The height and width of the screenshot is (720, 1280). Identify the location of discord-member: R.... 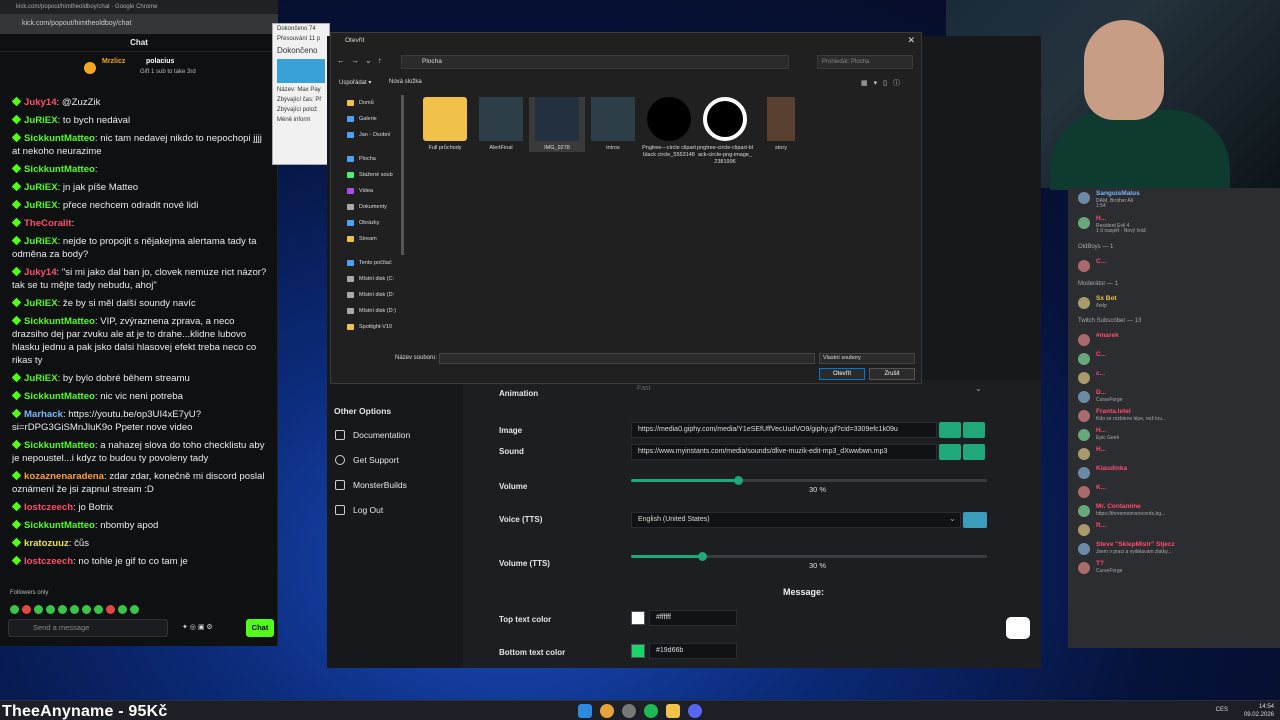
(1178, 530).